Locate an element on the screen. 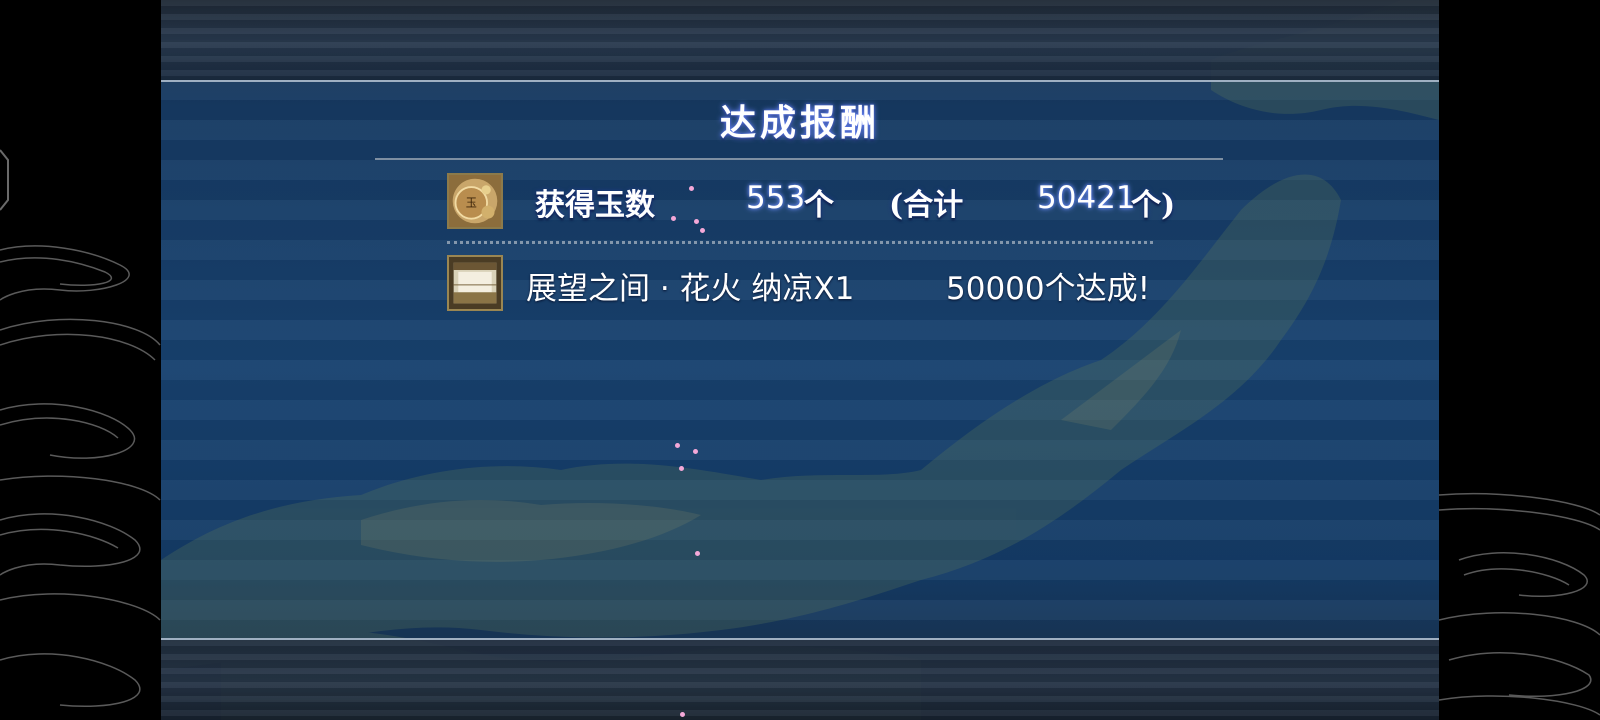  bottom-rule is located at coordinates (800, 639).